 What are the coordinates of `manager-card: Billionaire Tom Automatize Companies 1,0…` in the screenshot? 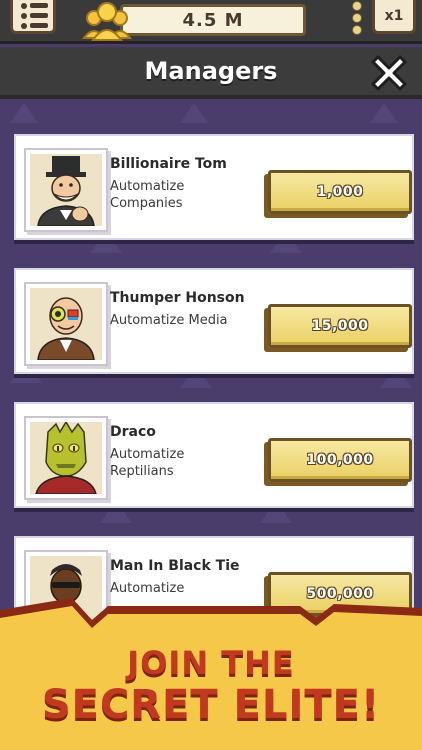 It's located at (214, 187).